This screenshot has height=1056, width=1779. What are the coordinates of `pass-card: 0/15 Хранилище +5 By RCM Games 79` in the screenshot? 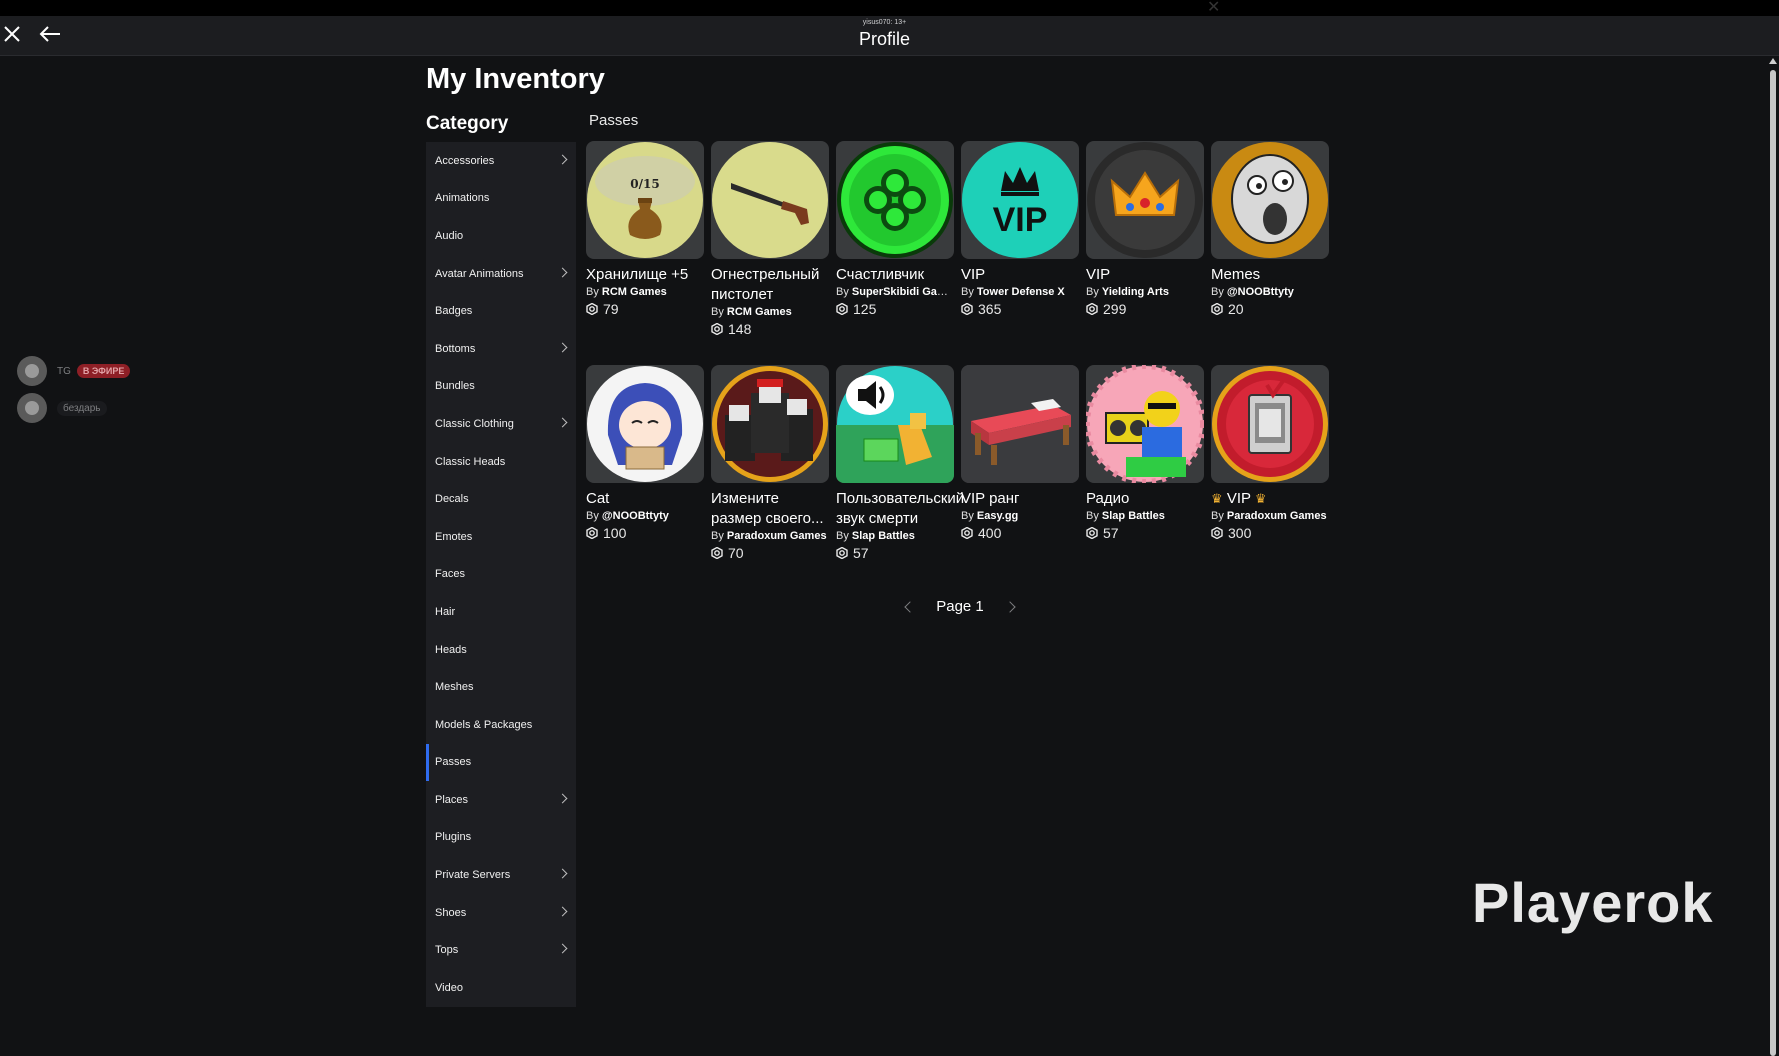 It's located at (645, 229).